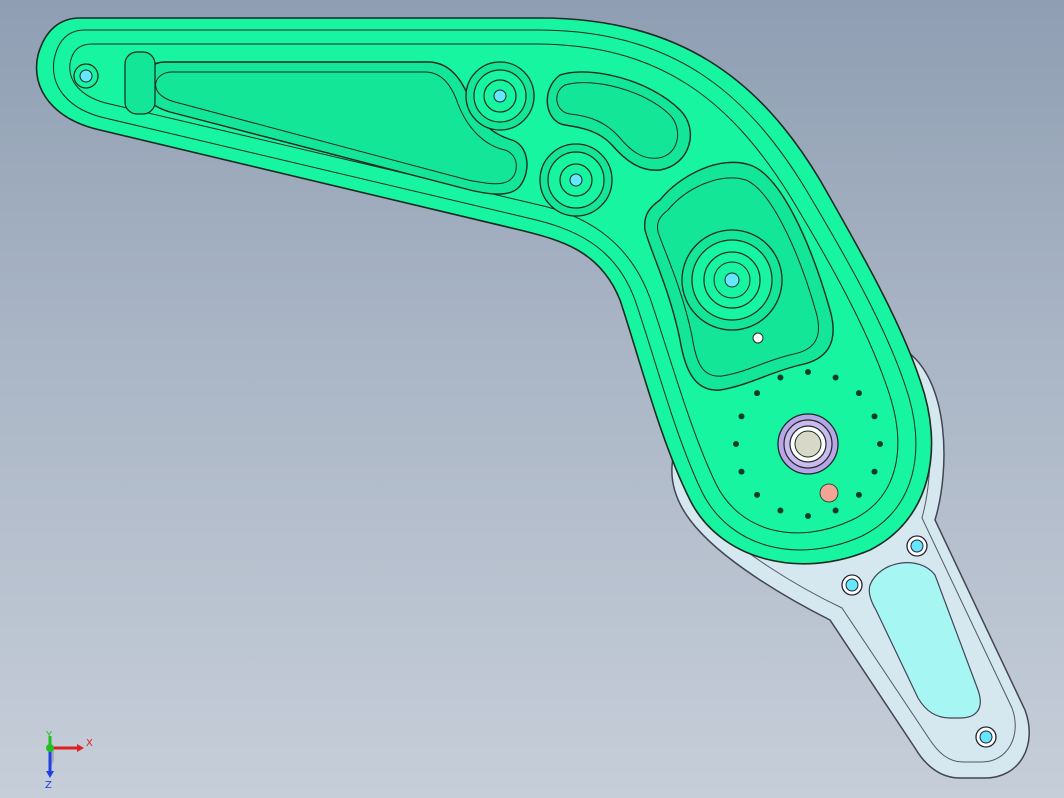 The width and height of the screenshot is (1064, 798). What do you see at coordinates (69, 760) in the screenshot?
I see `coordinate-triad: X Y Z` at bounding box center [69, 760].